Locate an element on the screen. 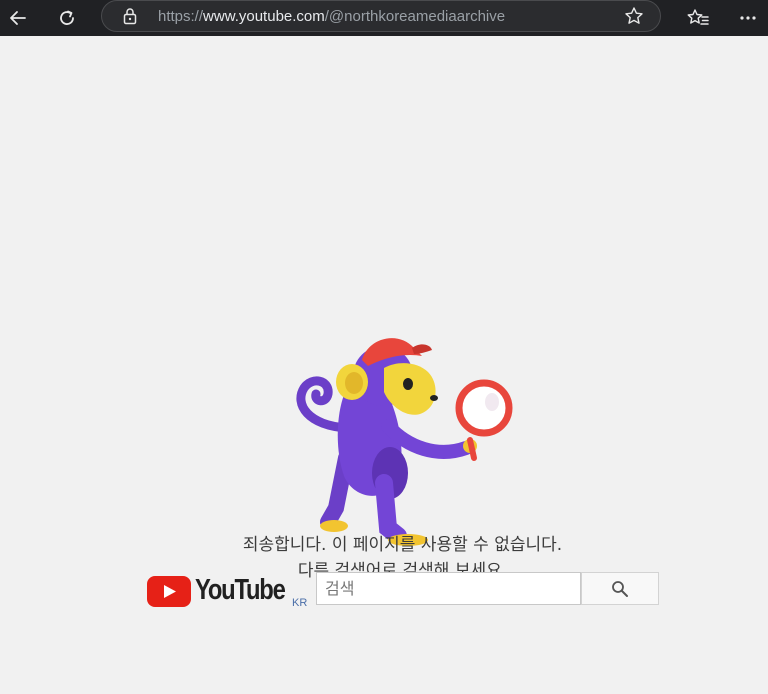 Image resolution: width=768 pixels, height=694 pixels. more-icon is located at coordinates (748, 18).